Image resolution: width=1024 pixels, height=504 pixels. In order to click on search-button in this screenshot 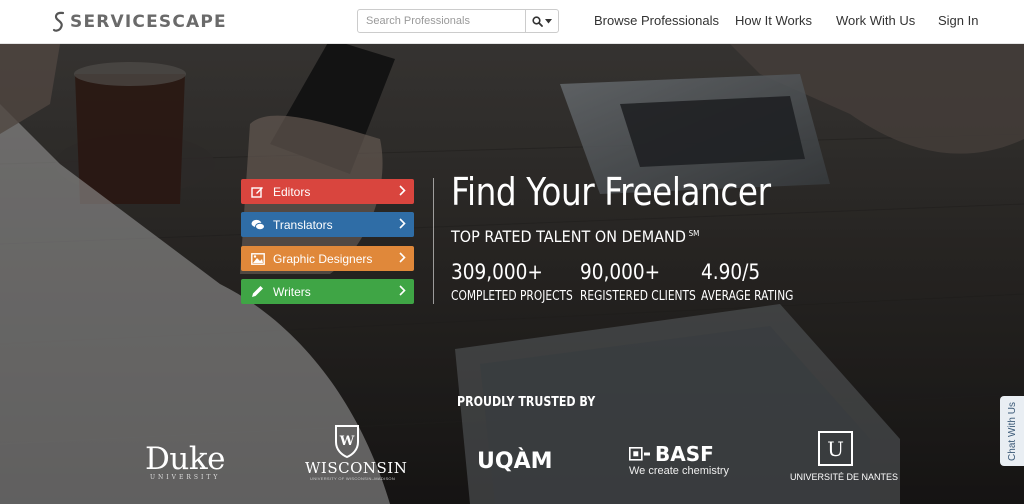, I will do `click(541, 21)`.